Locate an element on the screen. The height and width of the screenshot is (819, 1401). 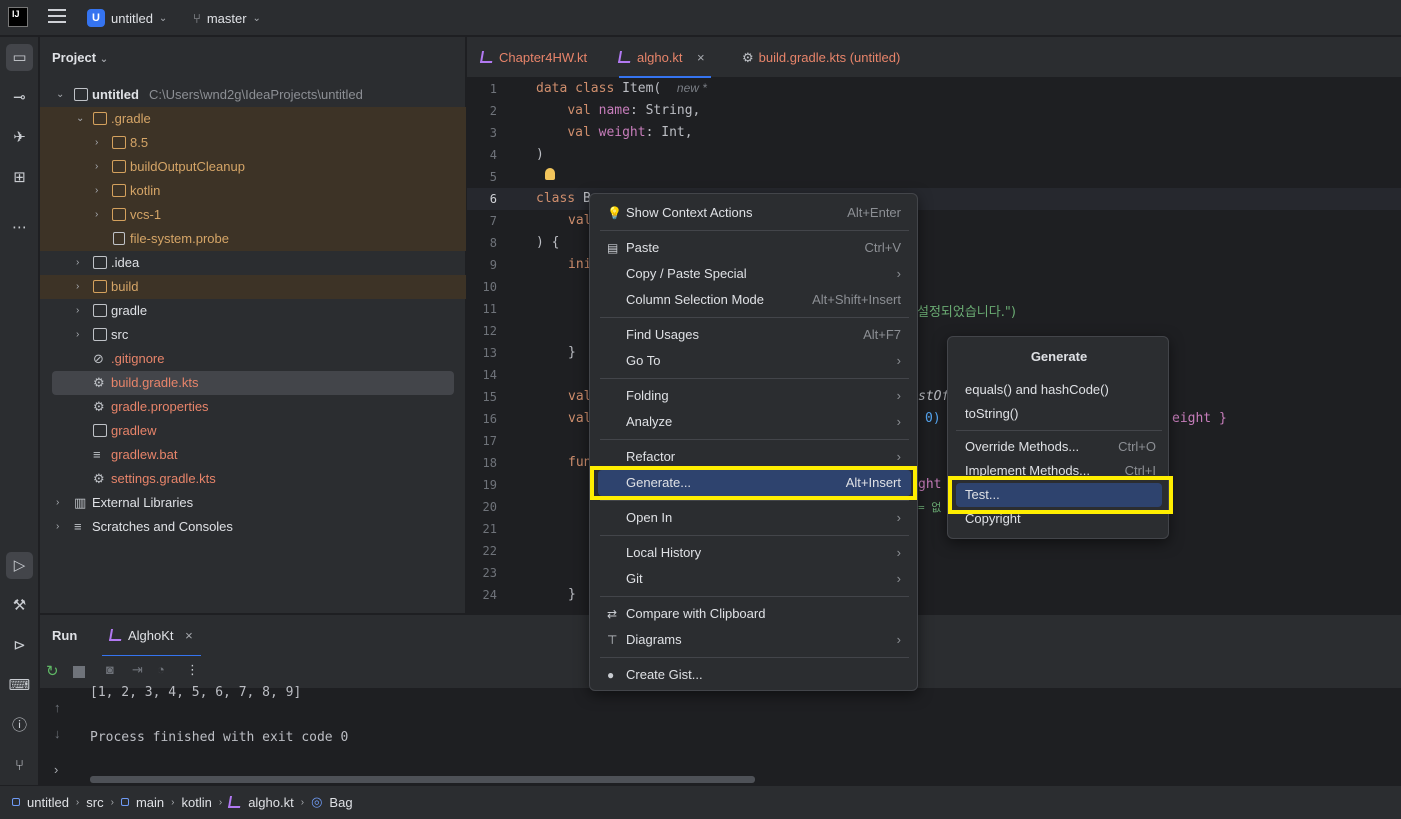
menu-item-go-to: Go To › is located at coordinates (754, 361).